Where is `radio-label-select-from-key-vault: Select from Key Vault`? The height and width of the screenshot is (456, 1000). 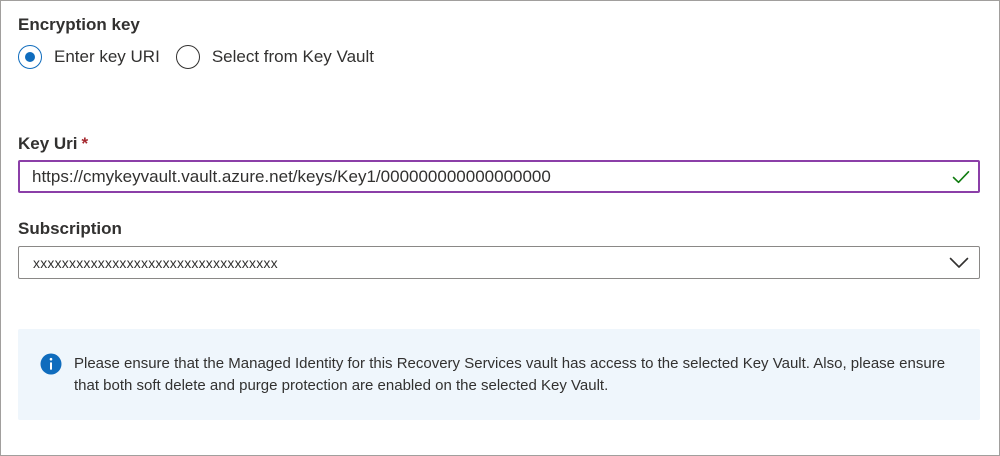
radio-label-select-from-key-vault: Select from Key Vault is located at coordinates (293, 56).